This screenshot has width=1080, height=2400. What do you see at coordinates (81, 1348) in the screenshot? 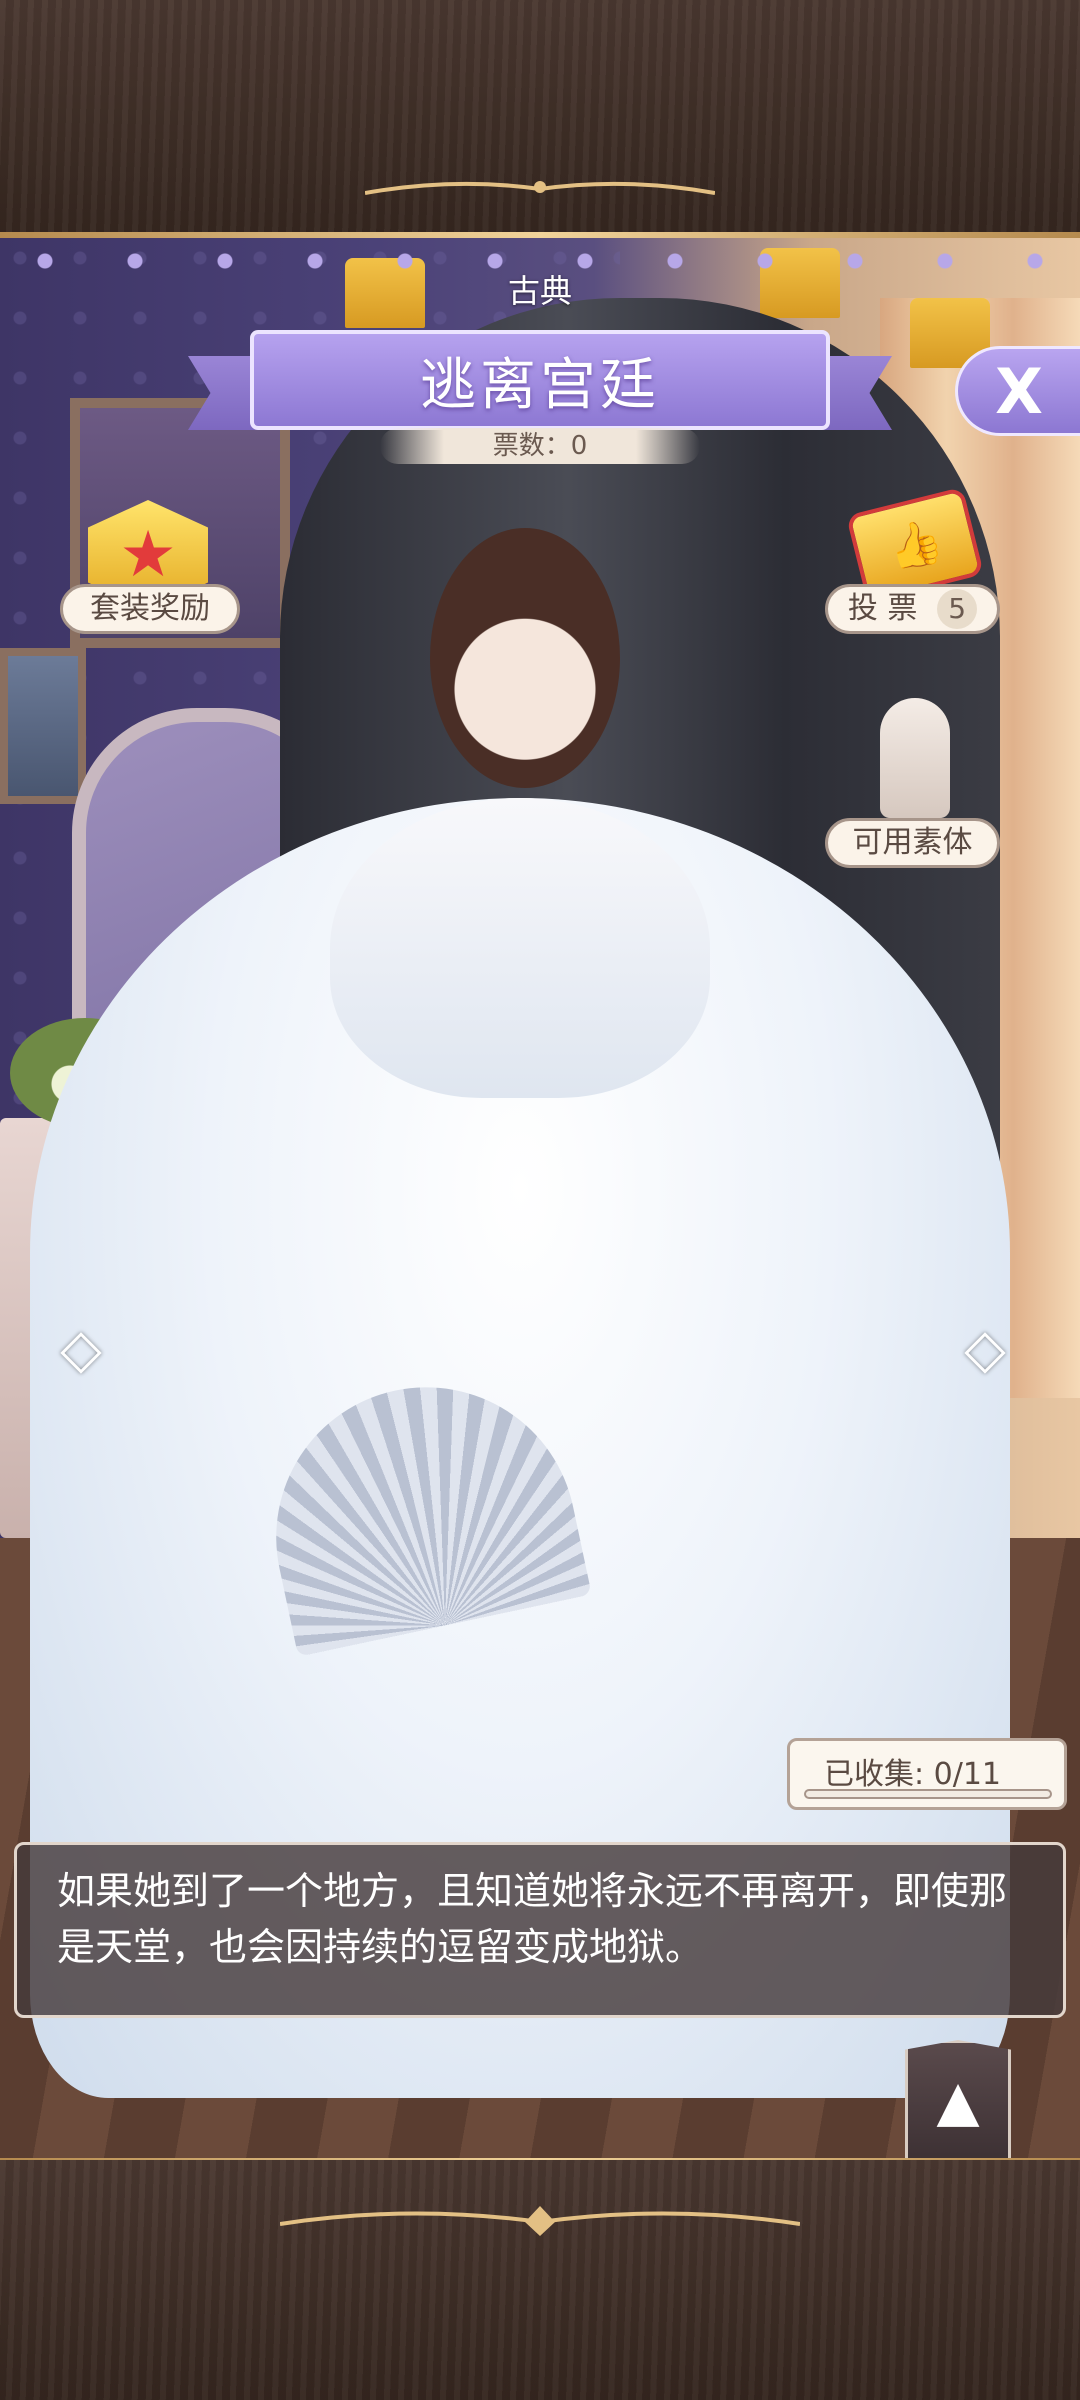
I see `previous-arrow-icon: ◇` at bounding box center [81, 1348].